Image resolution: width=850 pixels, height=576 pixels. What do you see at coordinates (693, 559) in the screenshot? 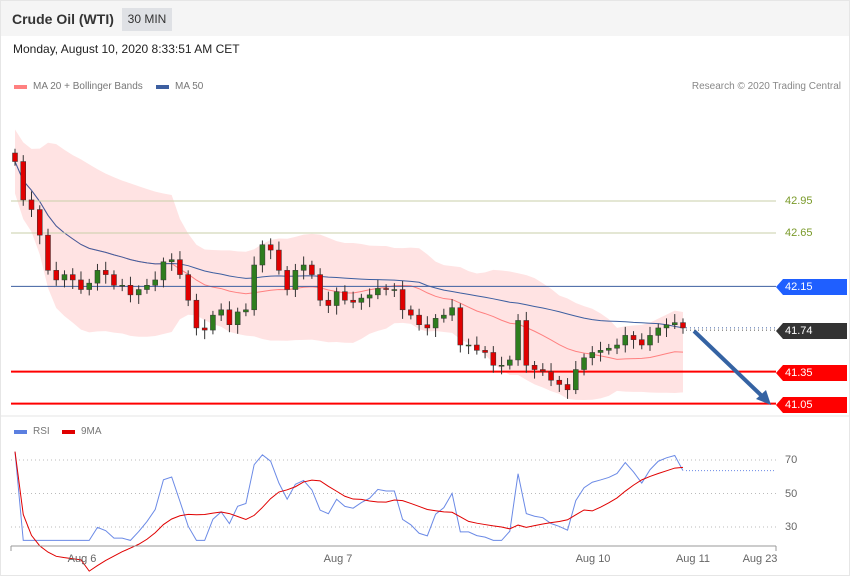
I see `x-label-aug11: Aug 11` at bounding box center [693, 559].